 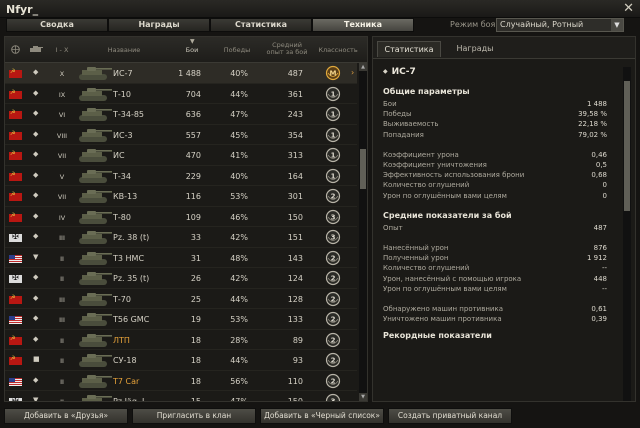 What do you see at coordinates (181, 217) in the screenshot?
I see `table-row: ◆ IV Т-80 109 46% 150 3` at bounding box center [181, 217].